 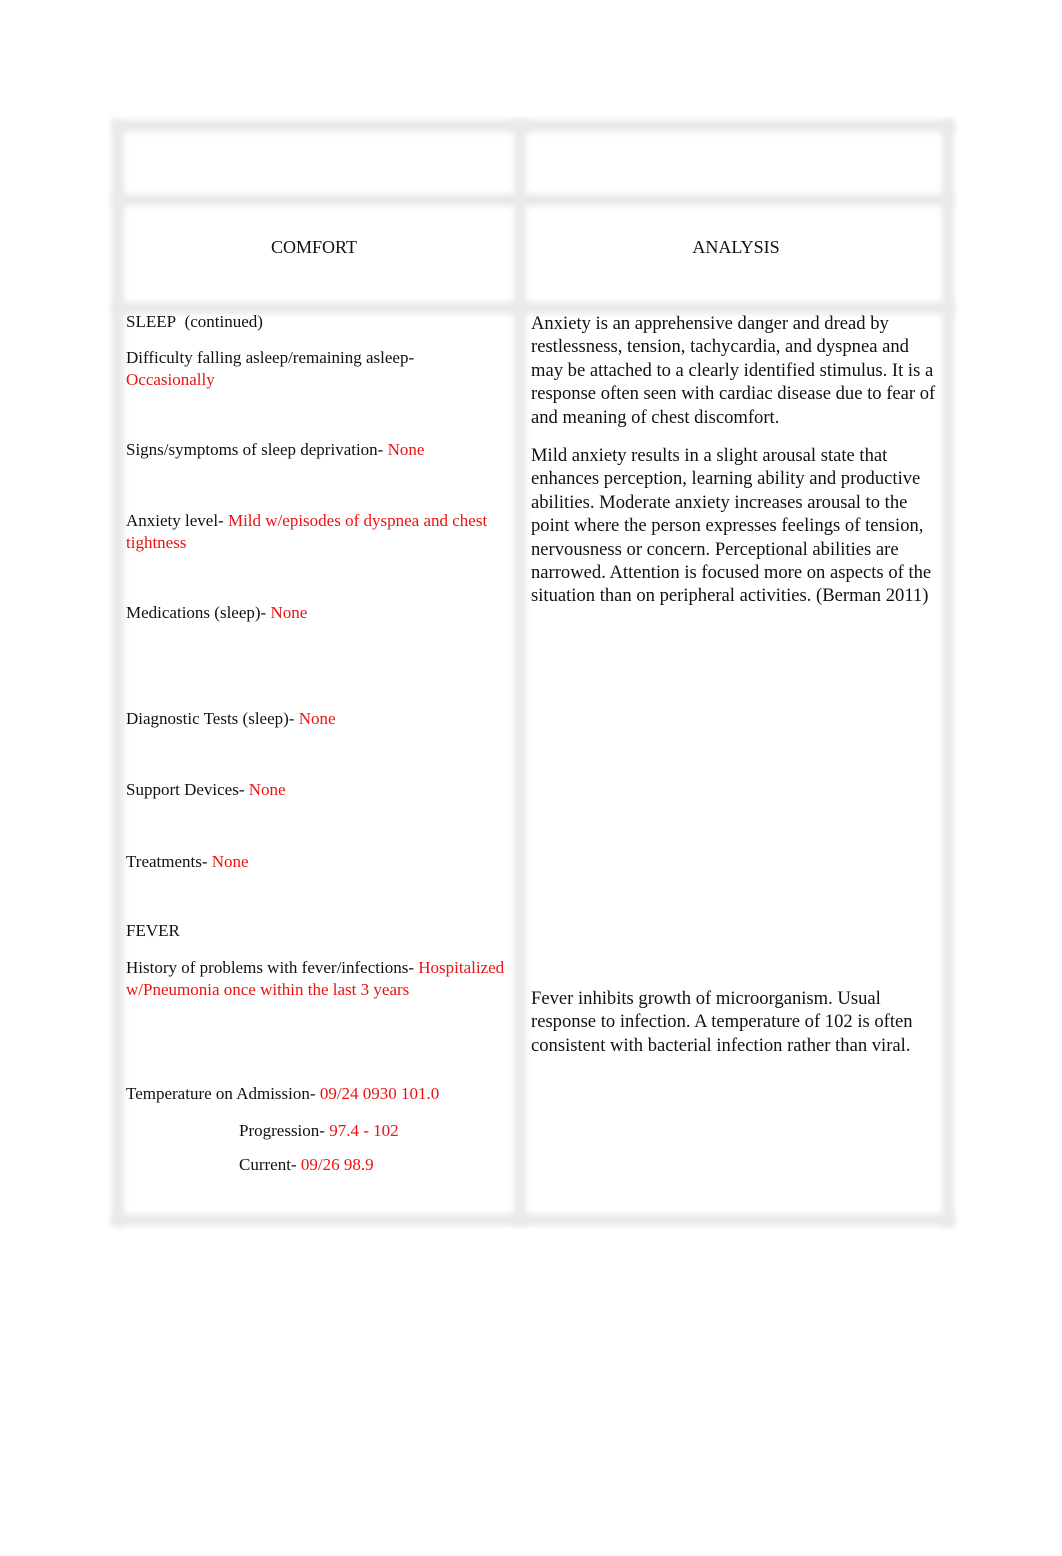 What do you see at coordinates (268, 1164) in the screenshot?
I see `item-label: Current-` at bounding box center [268, 1164].